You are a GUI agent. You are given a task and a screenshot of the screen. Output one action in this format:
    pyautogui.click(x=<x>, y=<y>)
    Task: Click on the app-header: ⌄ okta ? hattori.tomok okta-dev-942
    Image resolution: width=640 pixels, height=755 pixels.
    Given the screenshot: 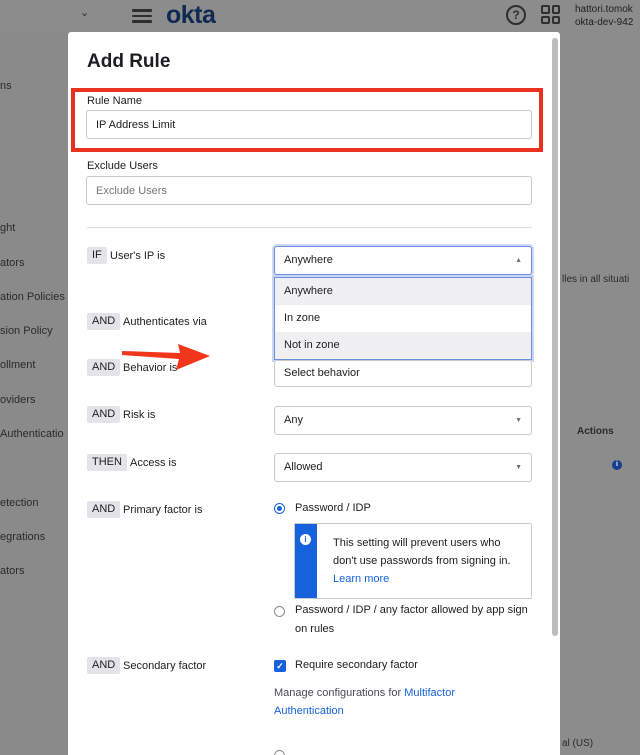 What is the action you would take?
    pyautogui.click(x=320, y=16)
    